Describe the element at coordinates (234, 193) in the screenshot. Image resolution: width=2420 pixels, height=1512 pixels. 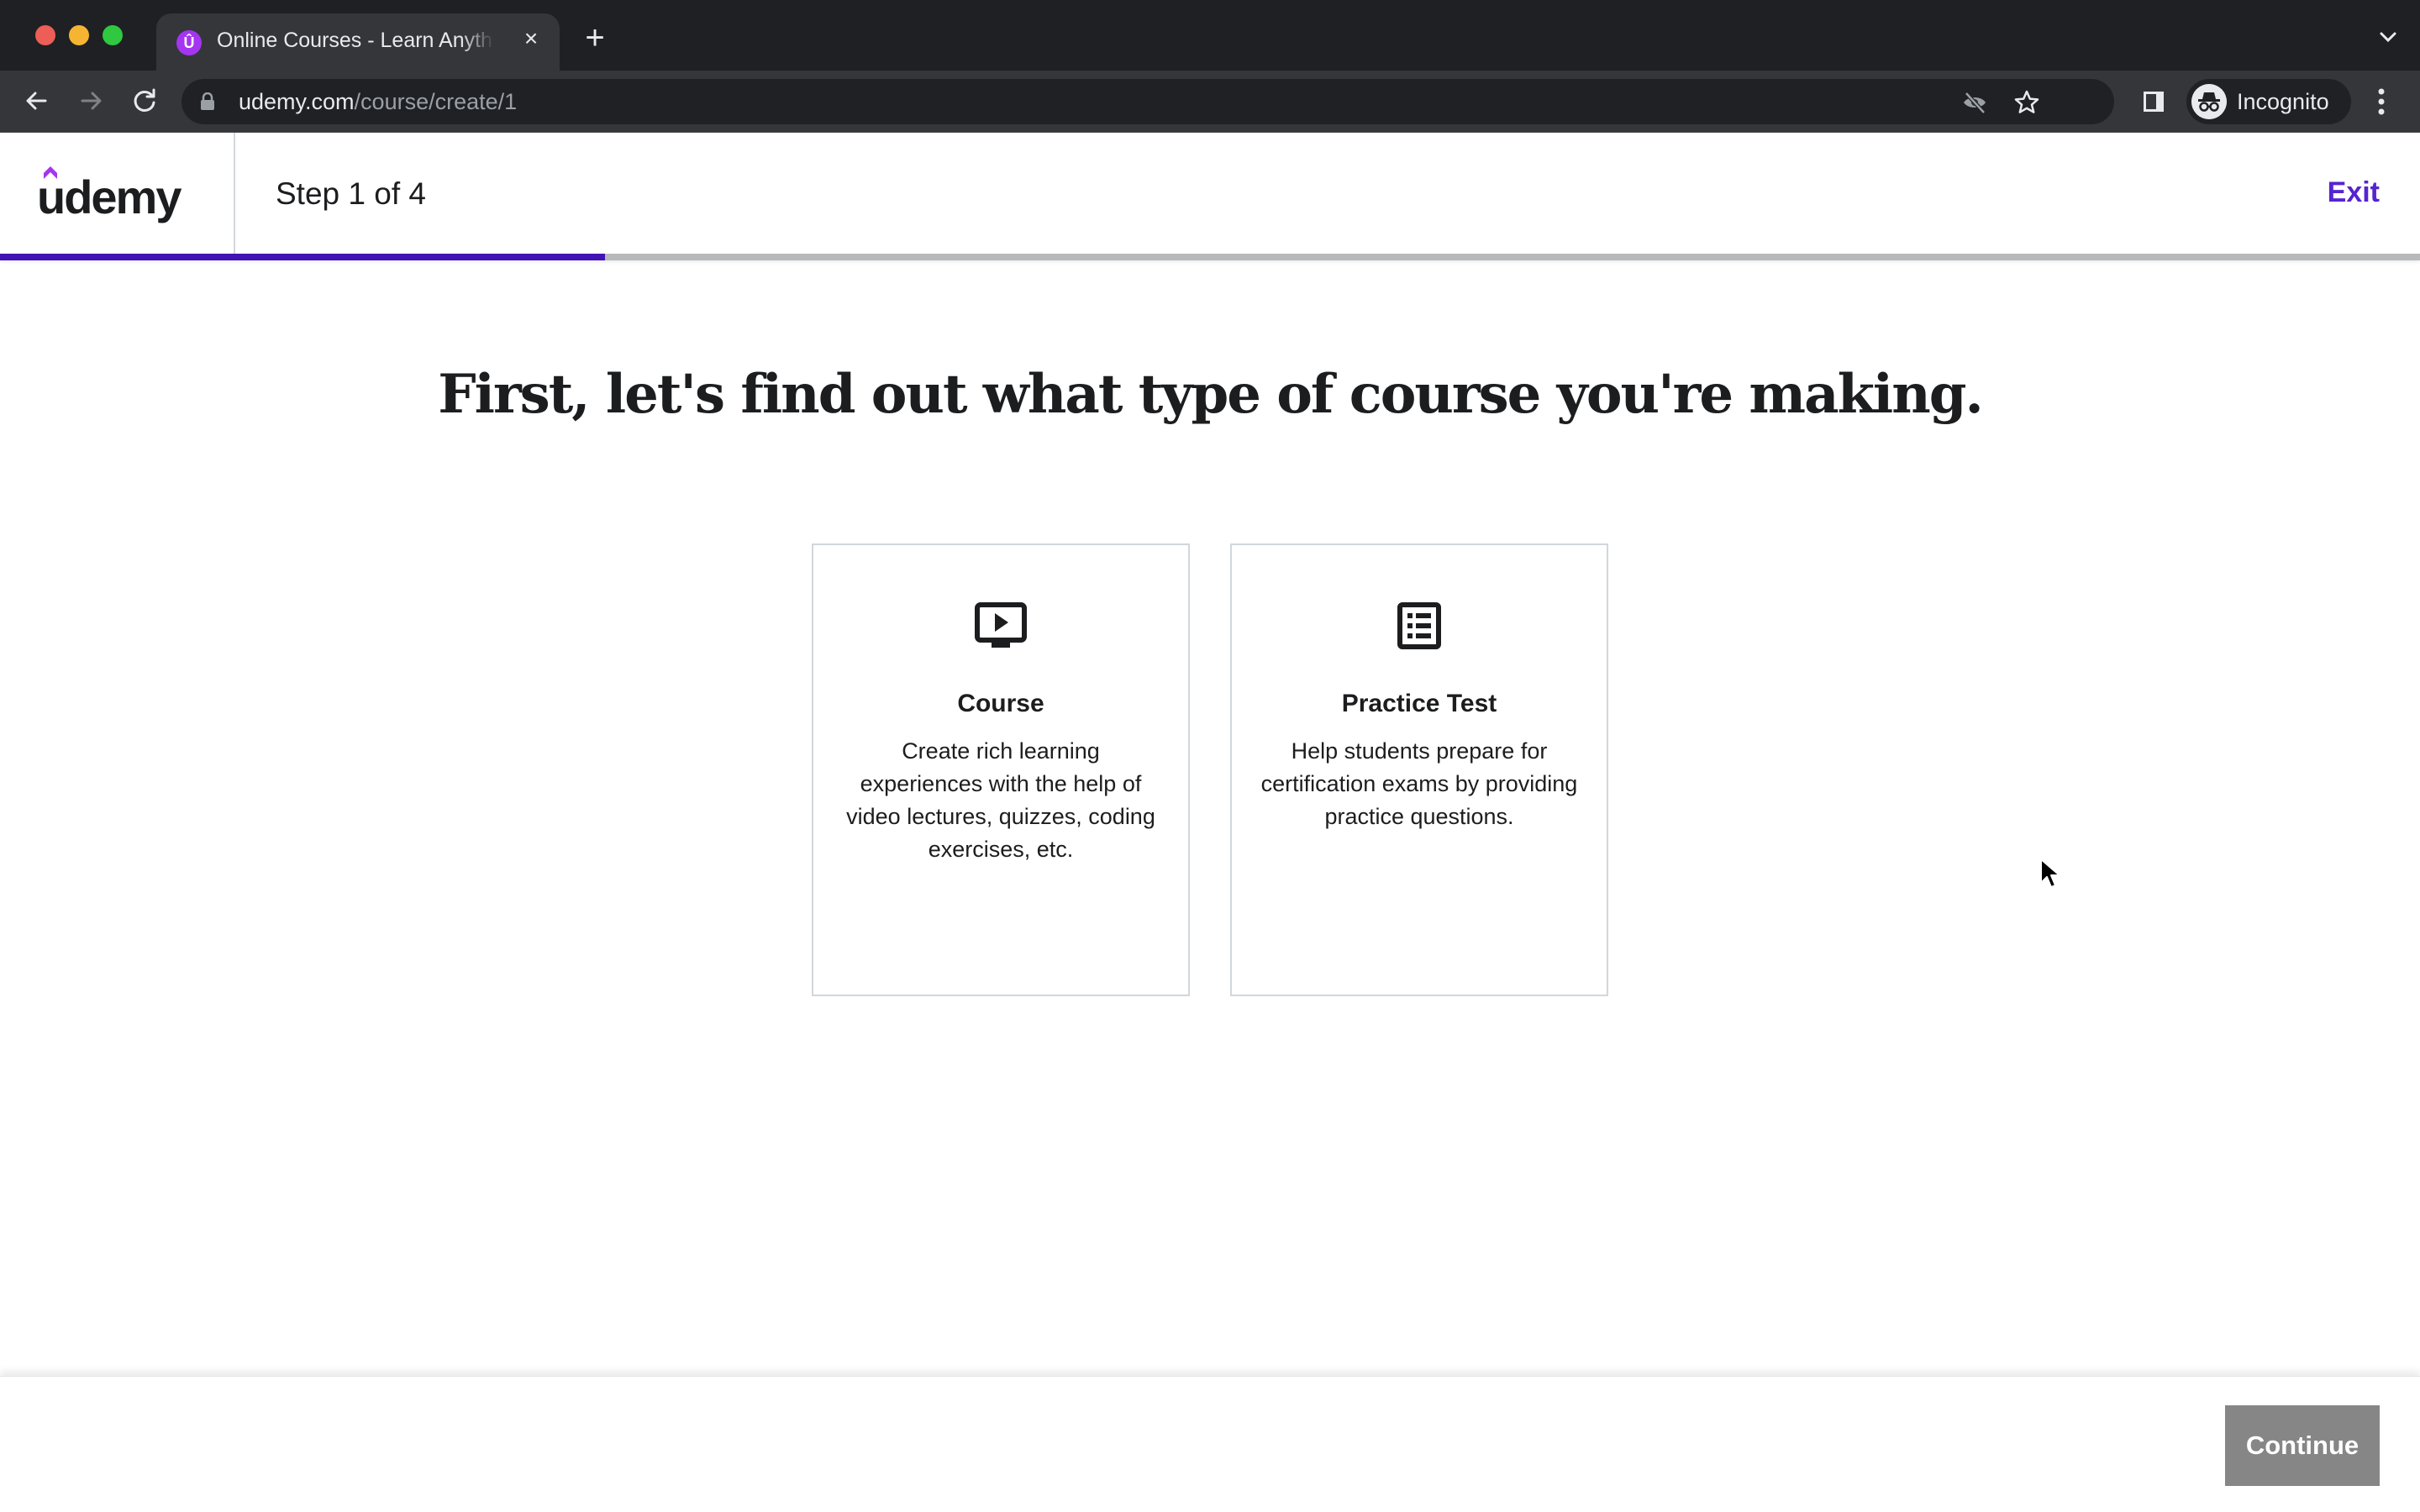
I see `header-divider` at that location.